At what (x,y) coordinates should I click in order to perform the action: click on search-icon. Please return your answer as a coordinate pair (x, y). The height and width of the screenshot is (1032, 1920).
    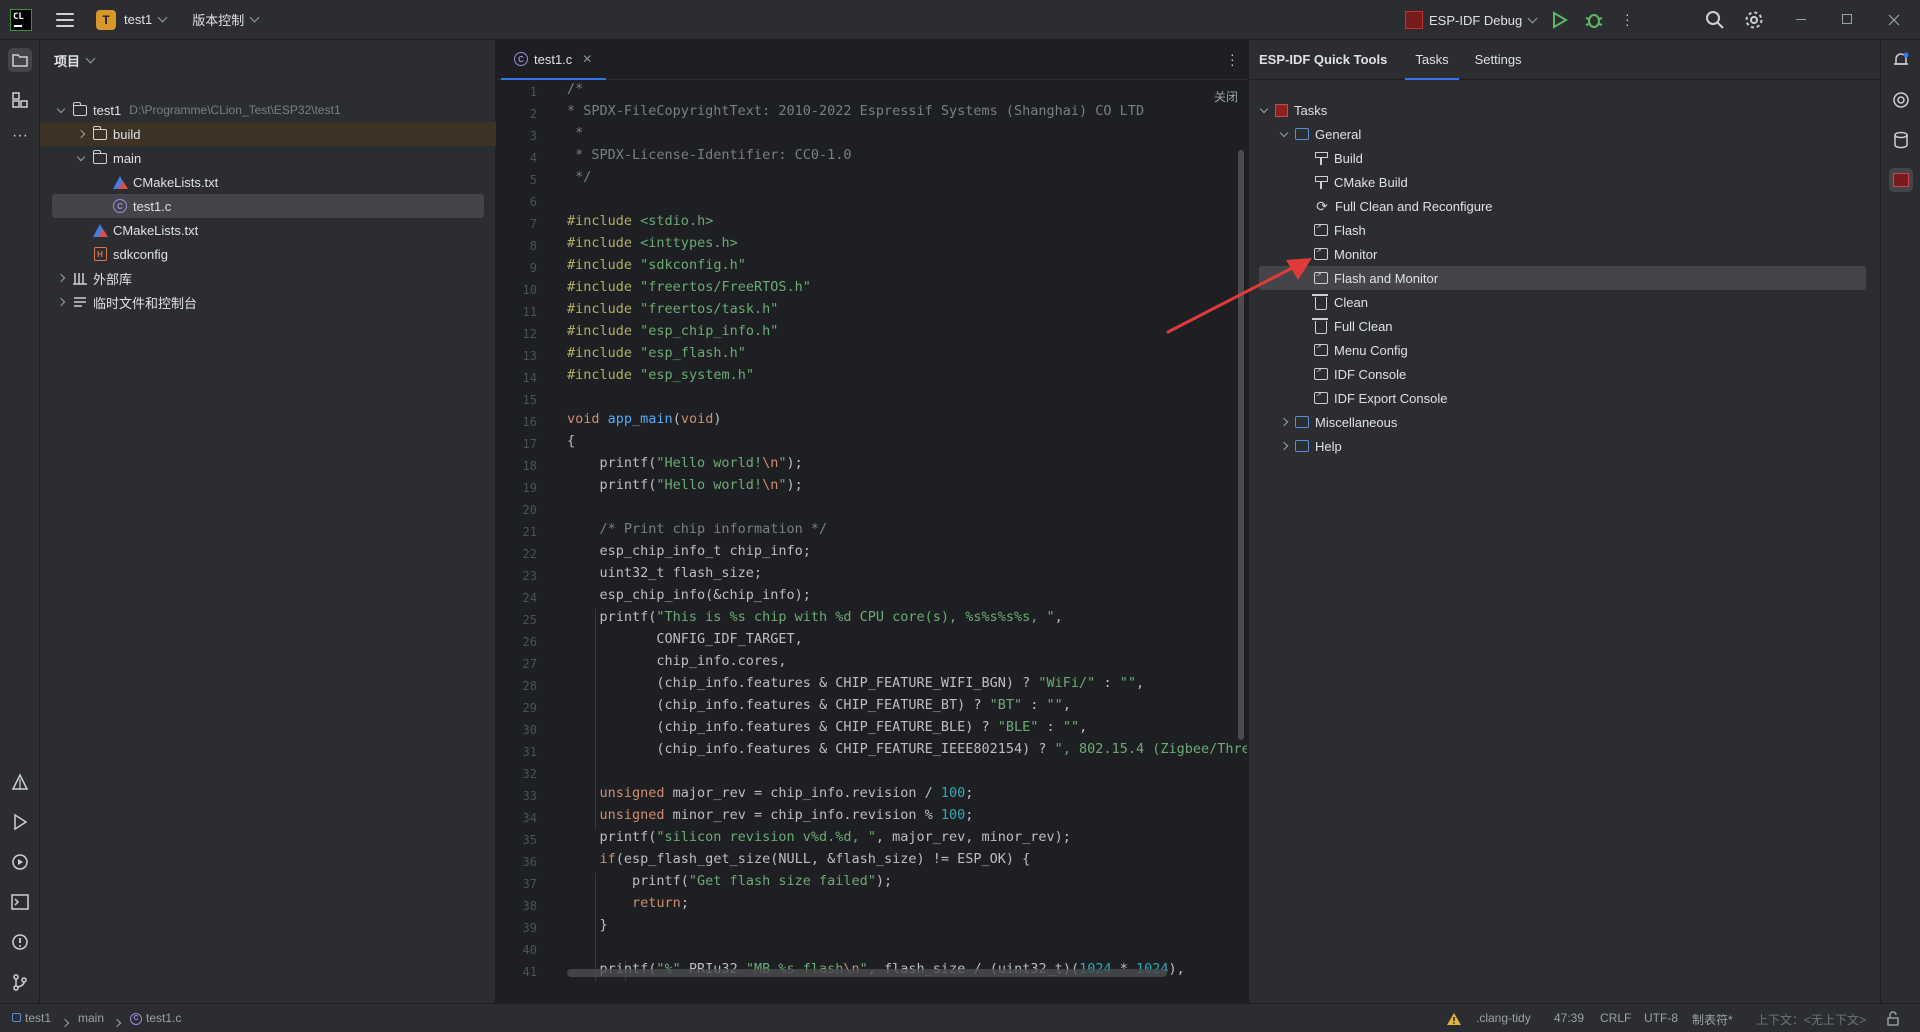
    Looking at the image, I should click on (1715, 20).